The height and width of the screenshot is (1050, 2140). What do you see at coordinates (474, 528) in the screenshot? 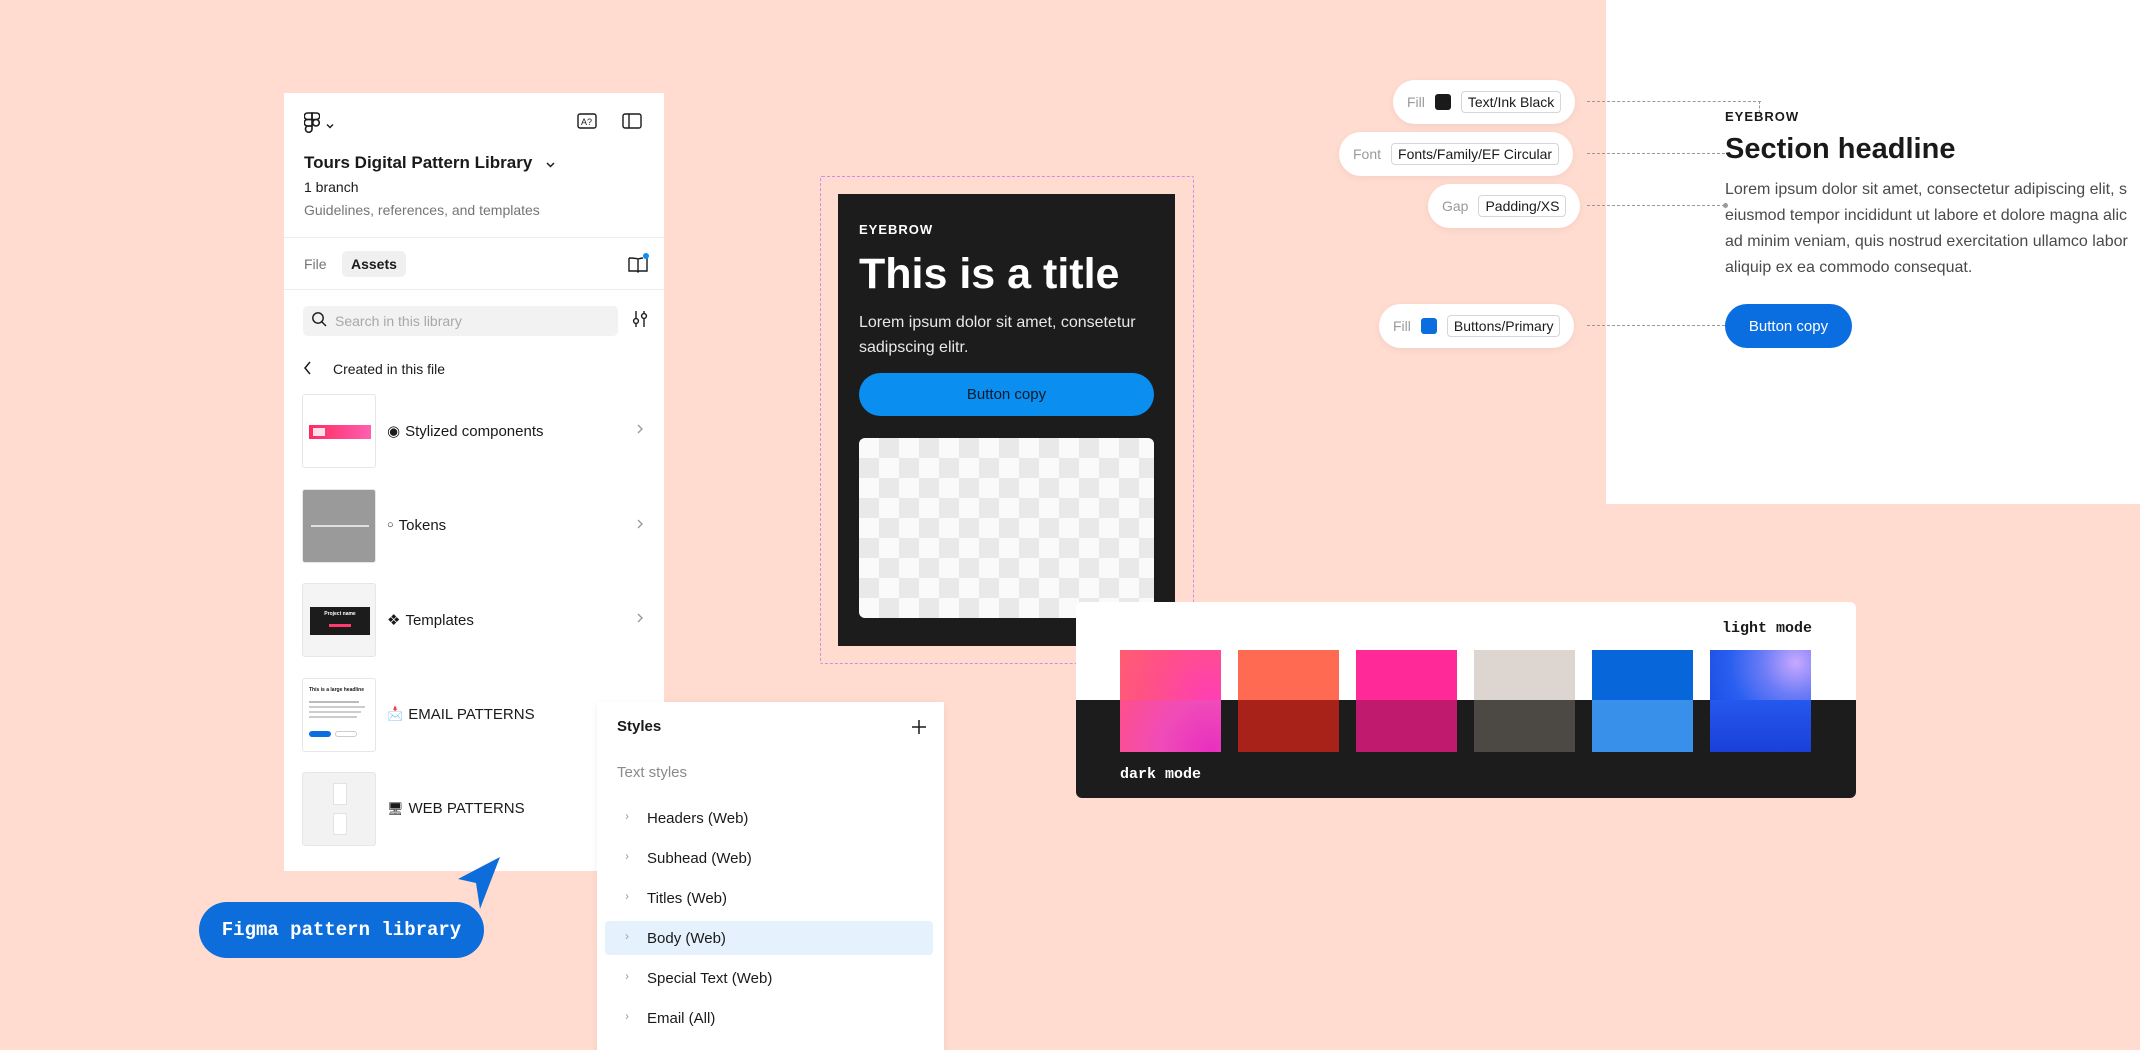
I see `list-item: ○ Tokens` at bounding box center [474, 528].